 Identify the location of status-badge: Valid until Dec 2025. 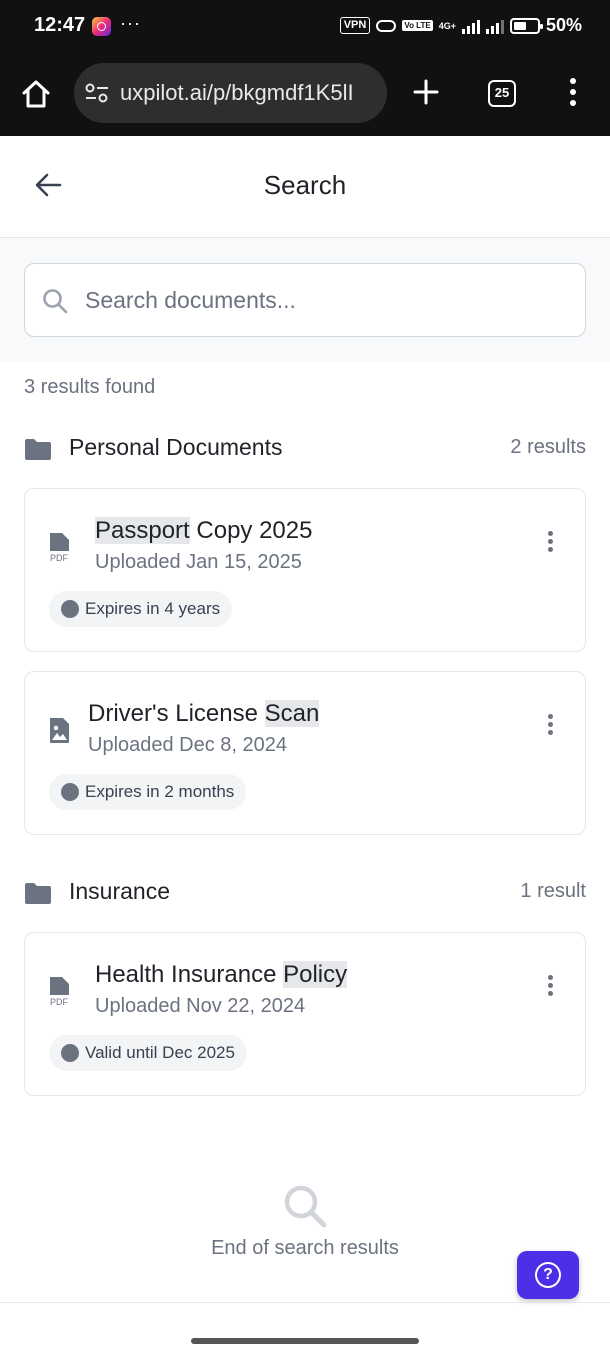
(148, 1053).